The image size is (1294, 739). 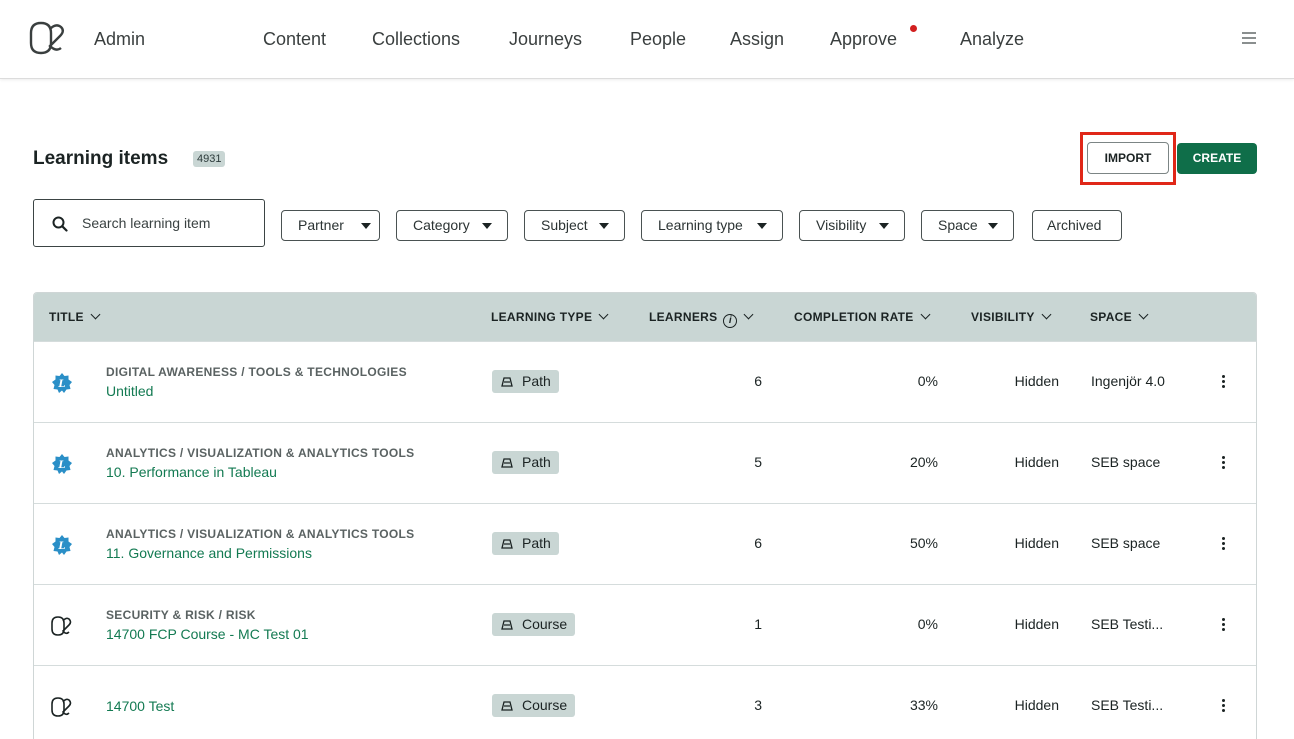 What do you see at coordinates (564, 225) in the screenshot?
I see `filter-label: Subject` at bounding box center [564, 225].